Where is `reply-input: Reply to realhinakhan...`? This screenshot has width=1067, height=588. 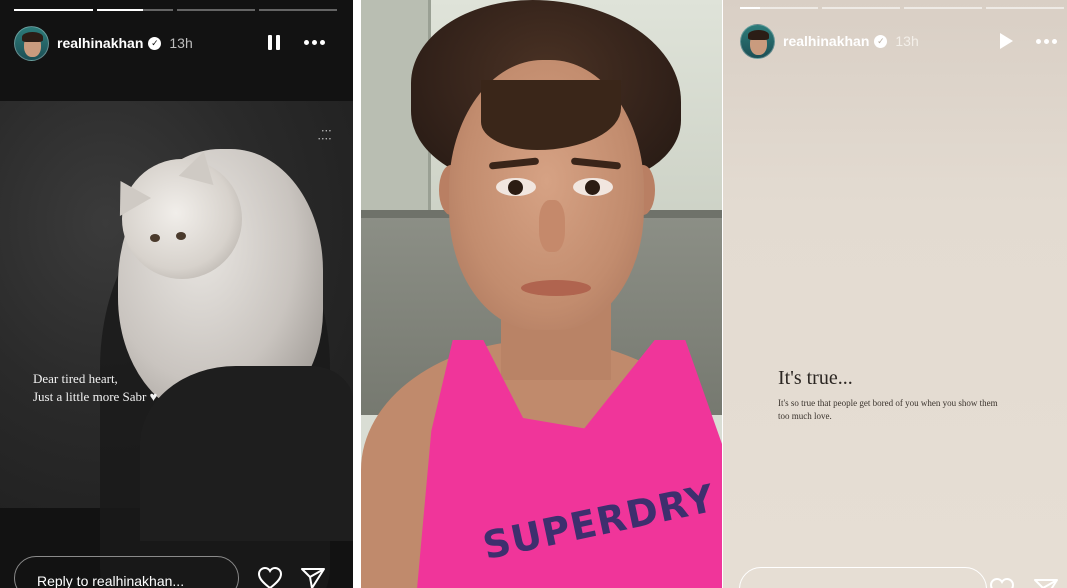
reply-input: Reply to realhinakhan... is located at coordinates (126, 572).